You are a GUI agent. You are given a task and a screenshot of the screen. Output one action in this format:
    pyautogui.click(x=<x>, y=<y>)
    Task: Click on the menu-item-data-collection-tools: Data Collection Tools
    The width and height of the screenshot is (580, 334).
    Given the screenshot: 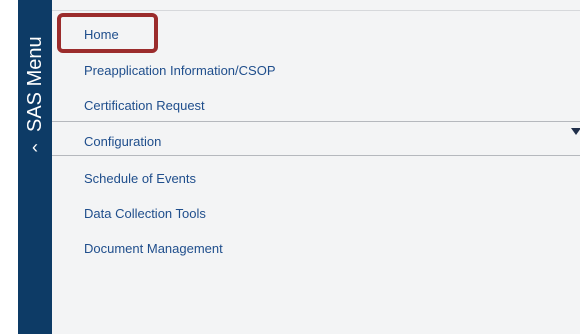 What is the action you would take?
    pyautogui.click(x=145, y=214)
    